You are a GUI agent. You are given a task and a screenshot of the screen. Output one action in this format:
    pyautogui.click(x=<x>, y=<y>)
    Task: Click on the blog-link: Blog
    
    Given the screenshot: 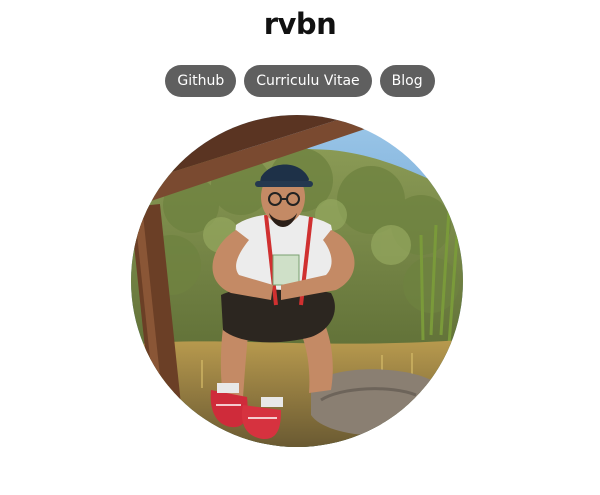 What is the action you would take?
    pyautogui.click(x=407, y=81)
    